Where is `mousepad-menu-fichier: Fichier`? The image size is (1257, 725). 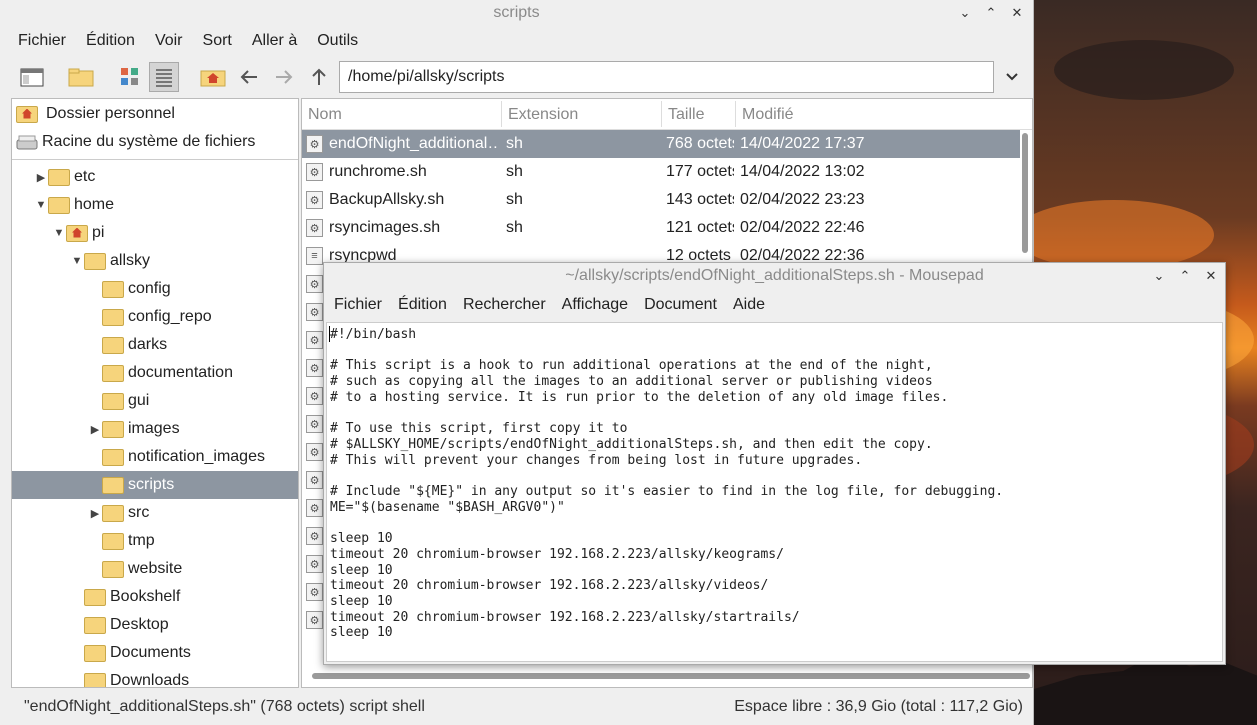
mousepad-menu-fichier: Fichier is located at coordinates (358, 305).